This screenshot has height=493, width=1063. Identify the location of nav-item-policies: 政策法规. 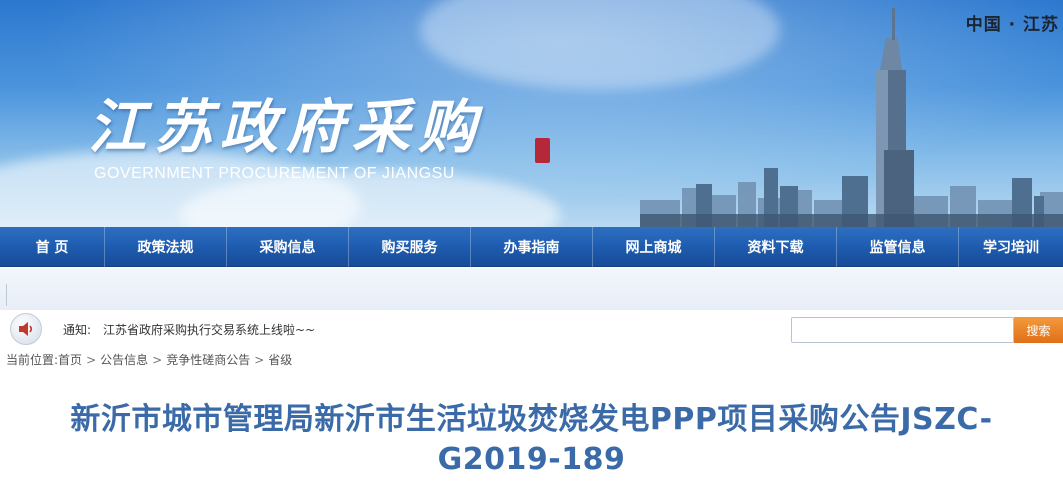
(166, 247).